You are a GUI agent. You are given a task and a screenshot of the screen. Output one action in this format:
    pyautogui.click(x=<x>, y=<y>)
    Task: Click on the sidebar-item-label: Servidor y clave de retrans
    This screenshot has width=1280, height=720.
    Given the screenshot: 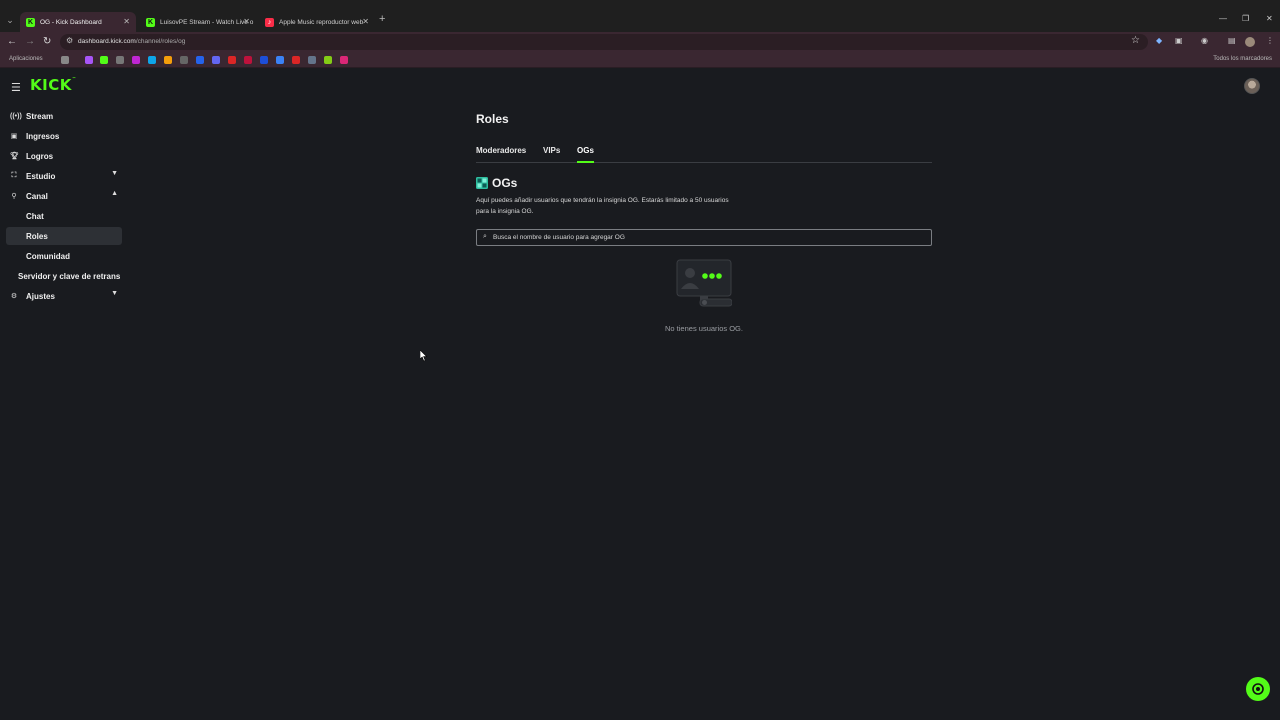 What is the action you would take?
    pyautogui.click(x=69, y=276)
    